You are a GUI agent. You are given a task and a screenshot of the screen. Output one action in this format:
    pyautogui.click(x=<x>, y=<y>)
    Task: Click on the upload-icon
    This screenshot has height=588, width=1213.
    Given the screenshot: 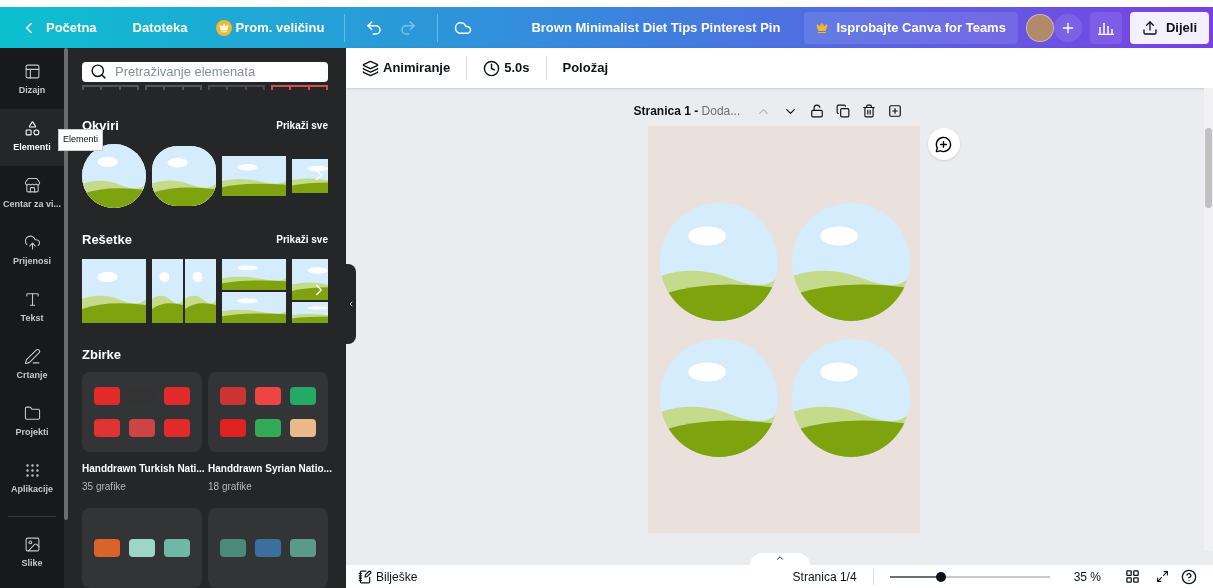 What is the action you would take?
    pyautogui.click(x=1149, y=27)
    